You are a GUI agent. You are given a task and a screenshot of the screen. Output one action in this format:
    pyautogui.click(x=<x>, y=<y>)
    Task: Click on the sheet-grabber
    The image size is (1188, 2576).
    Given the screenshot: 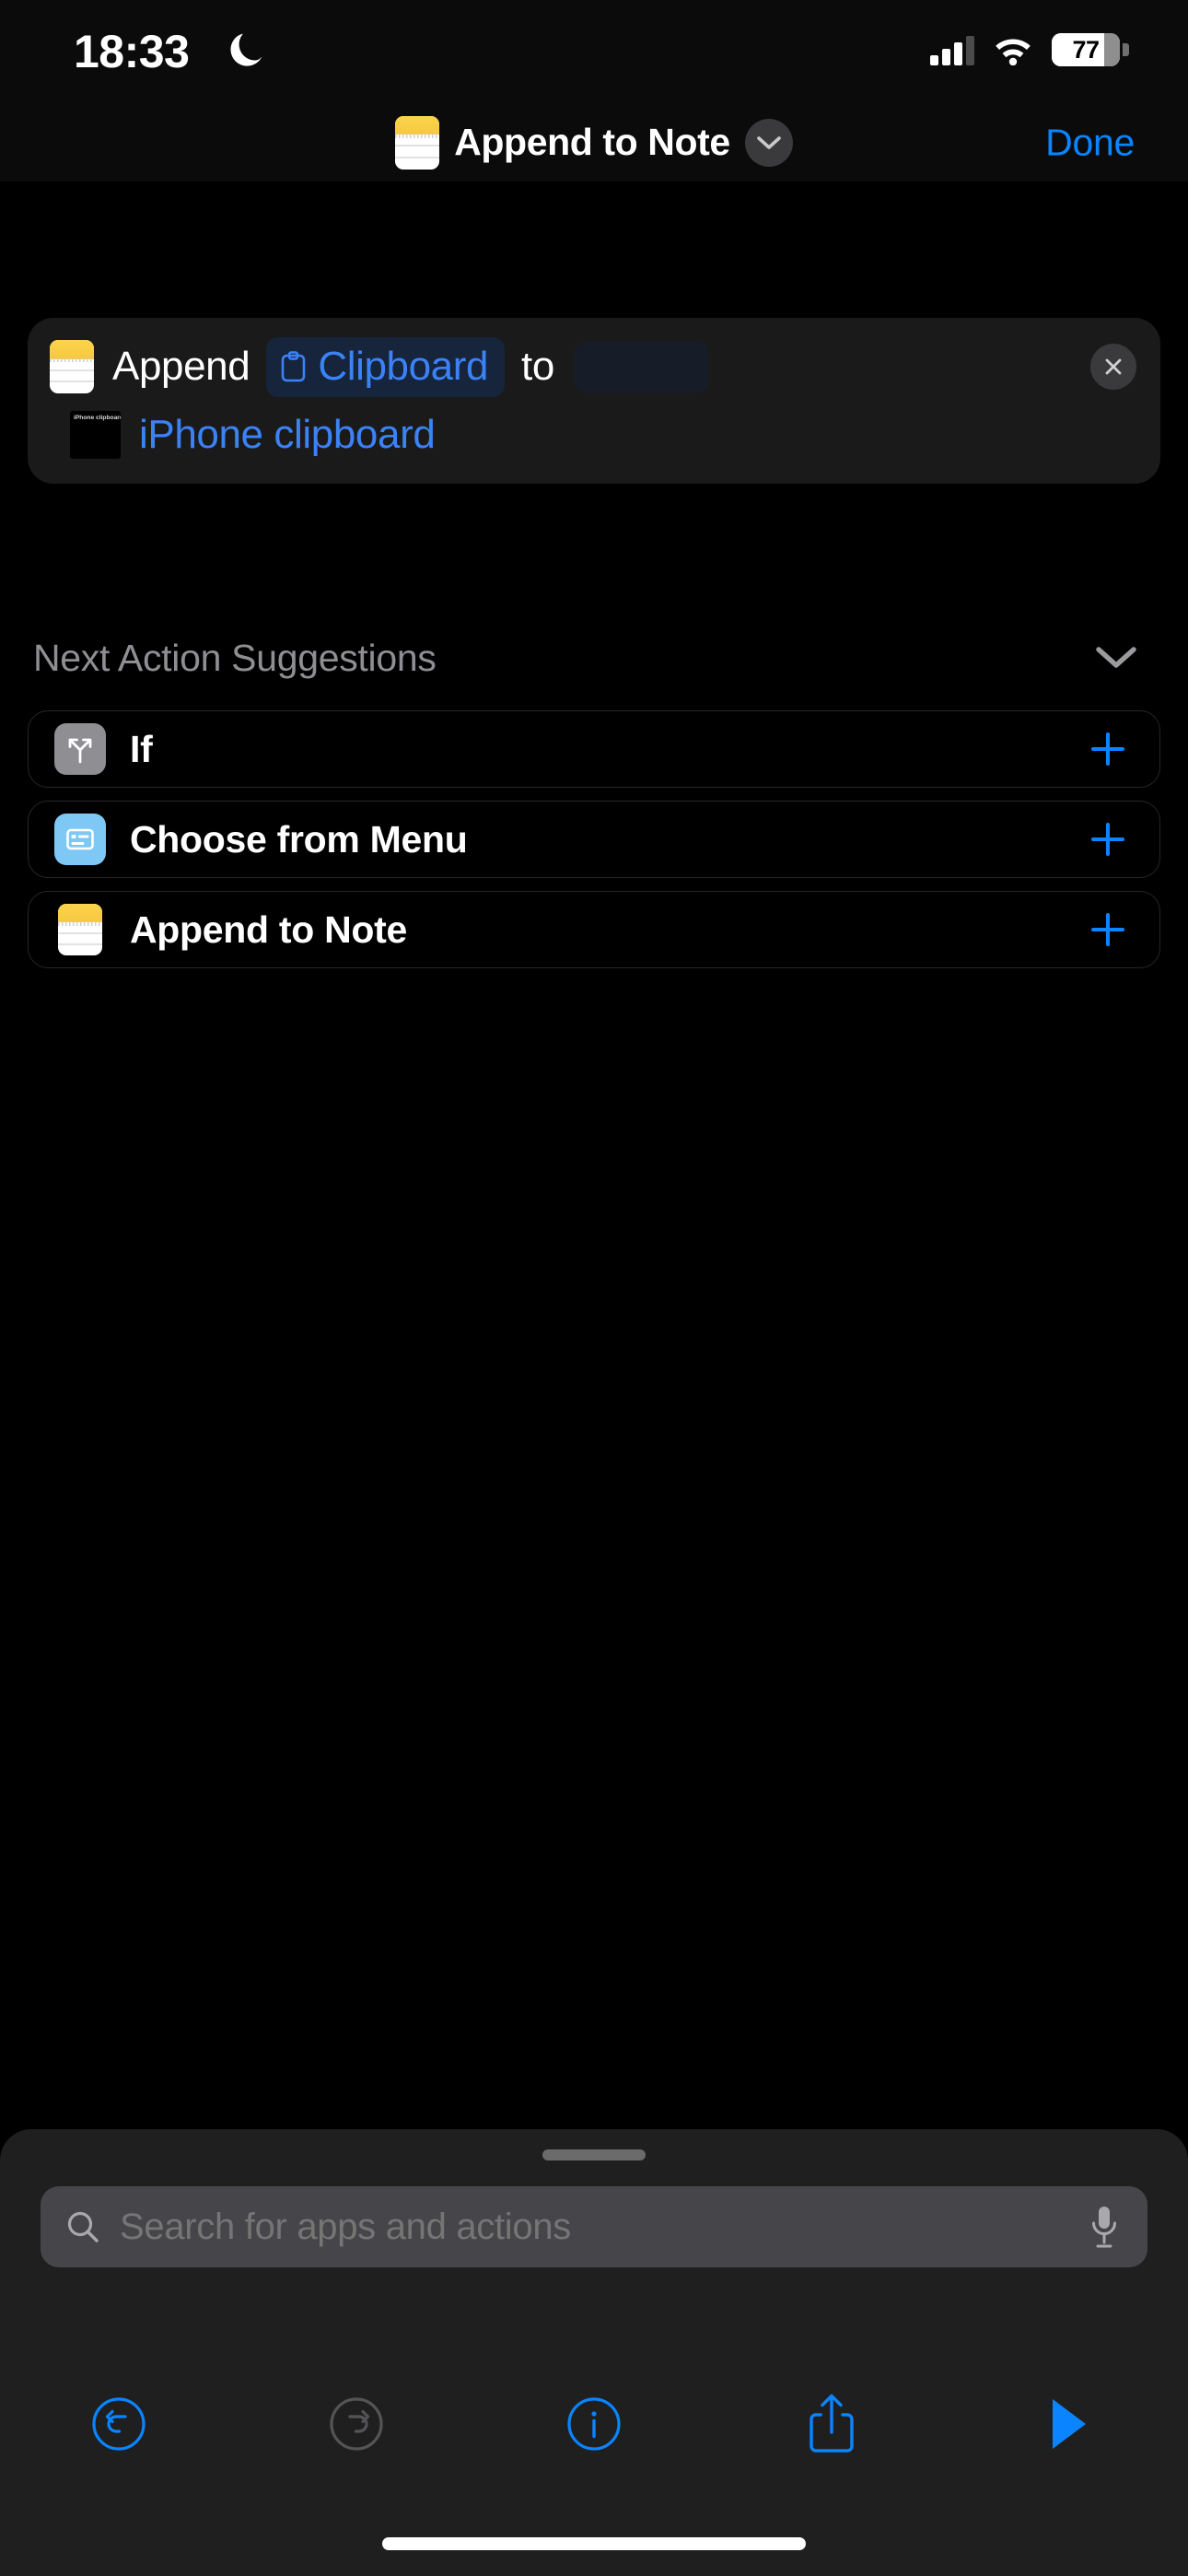 What is the action you would take?
    pyautogui.click(x=594, y=2154)
    